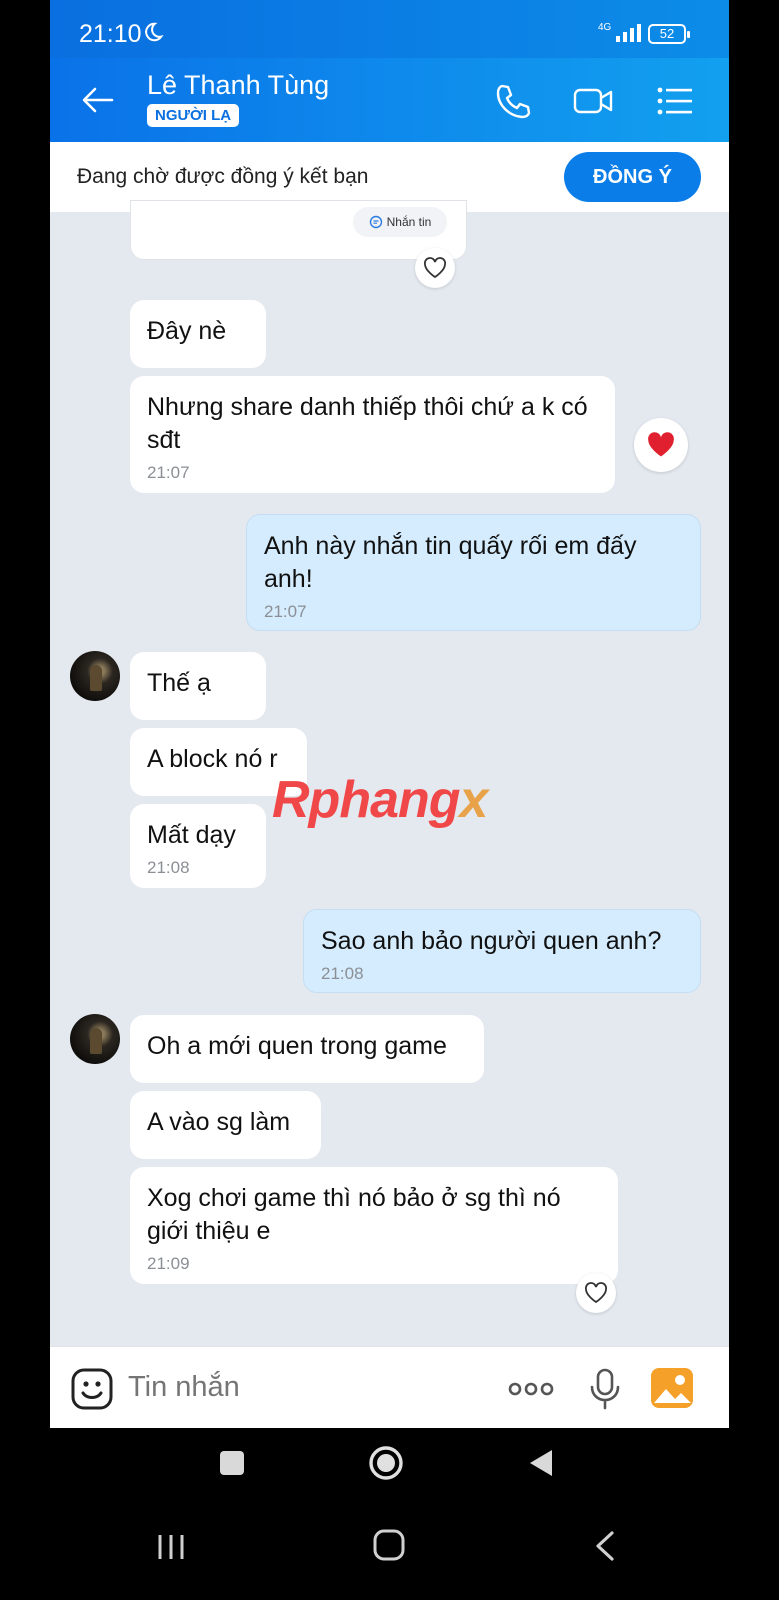 This screenshot has width=779, height=1600. What do you see at coordinates (389, 29) in the screenshot?
I see `status-bar: 21:10 4G 52` at bounding box center [389, 29].